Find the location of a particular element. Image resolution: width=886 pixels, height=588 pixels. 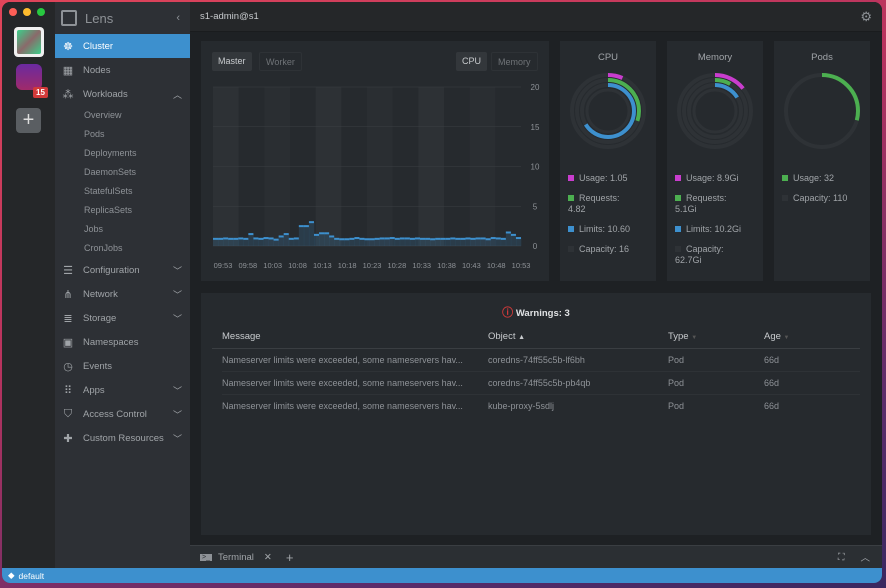

expand-dock-icon: ︿ is located at coordinates (865, 557).